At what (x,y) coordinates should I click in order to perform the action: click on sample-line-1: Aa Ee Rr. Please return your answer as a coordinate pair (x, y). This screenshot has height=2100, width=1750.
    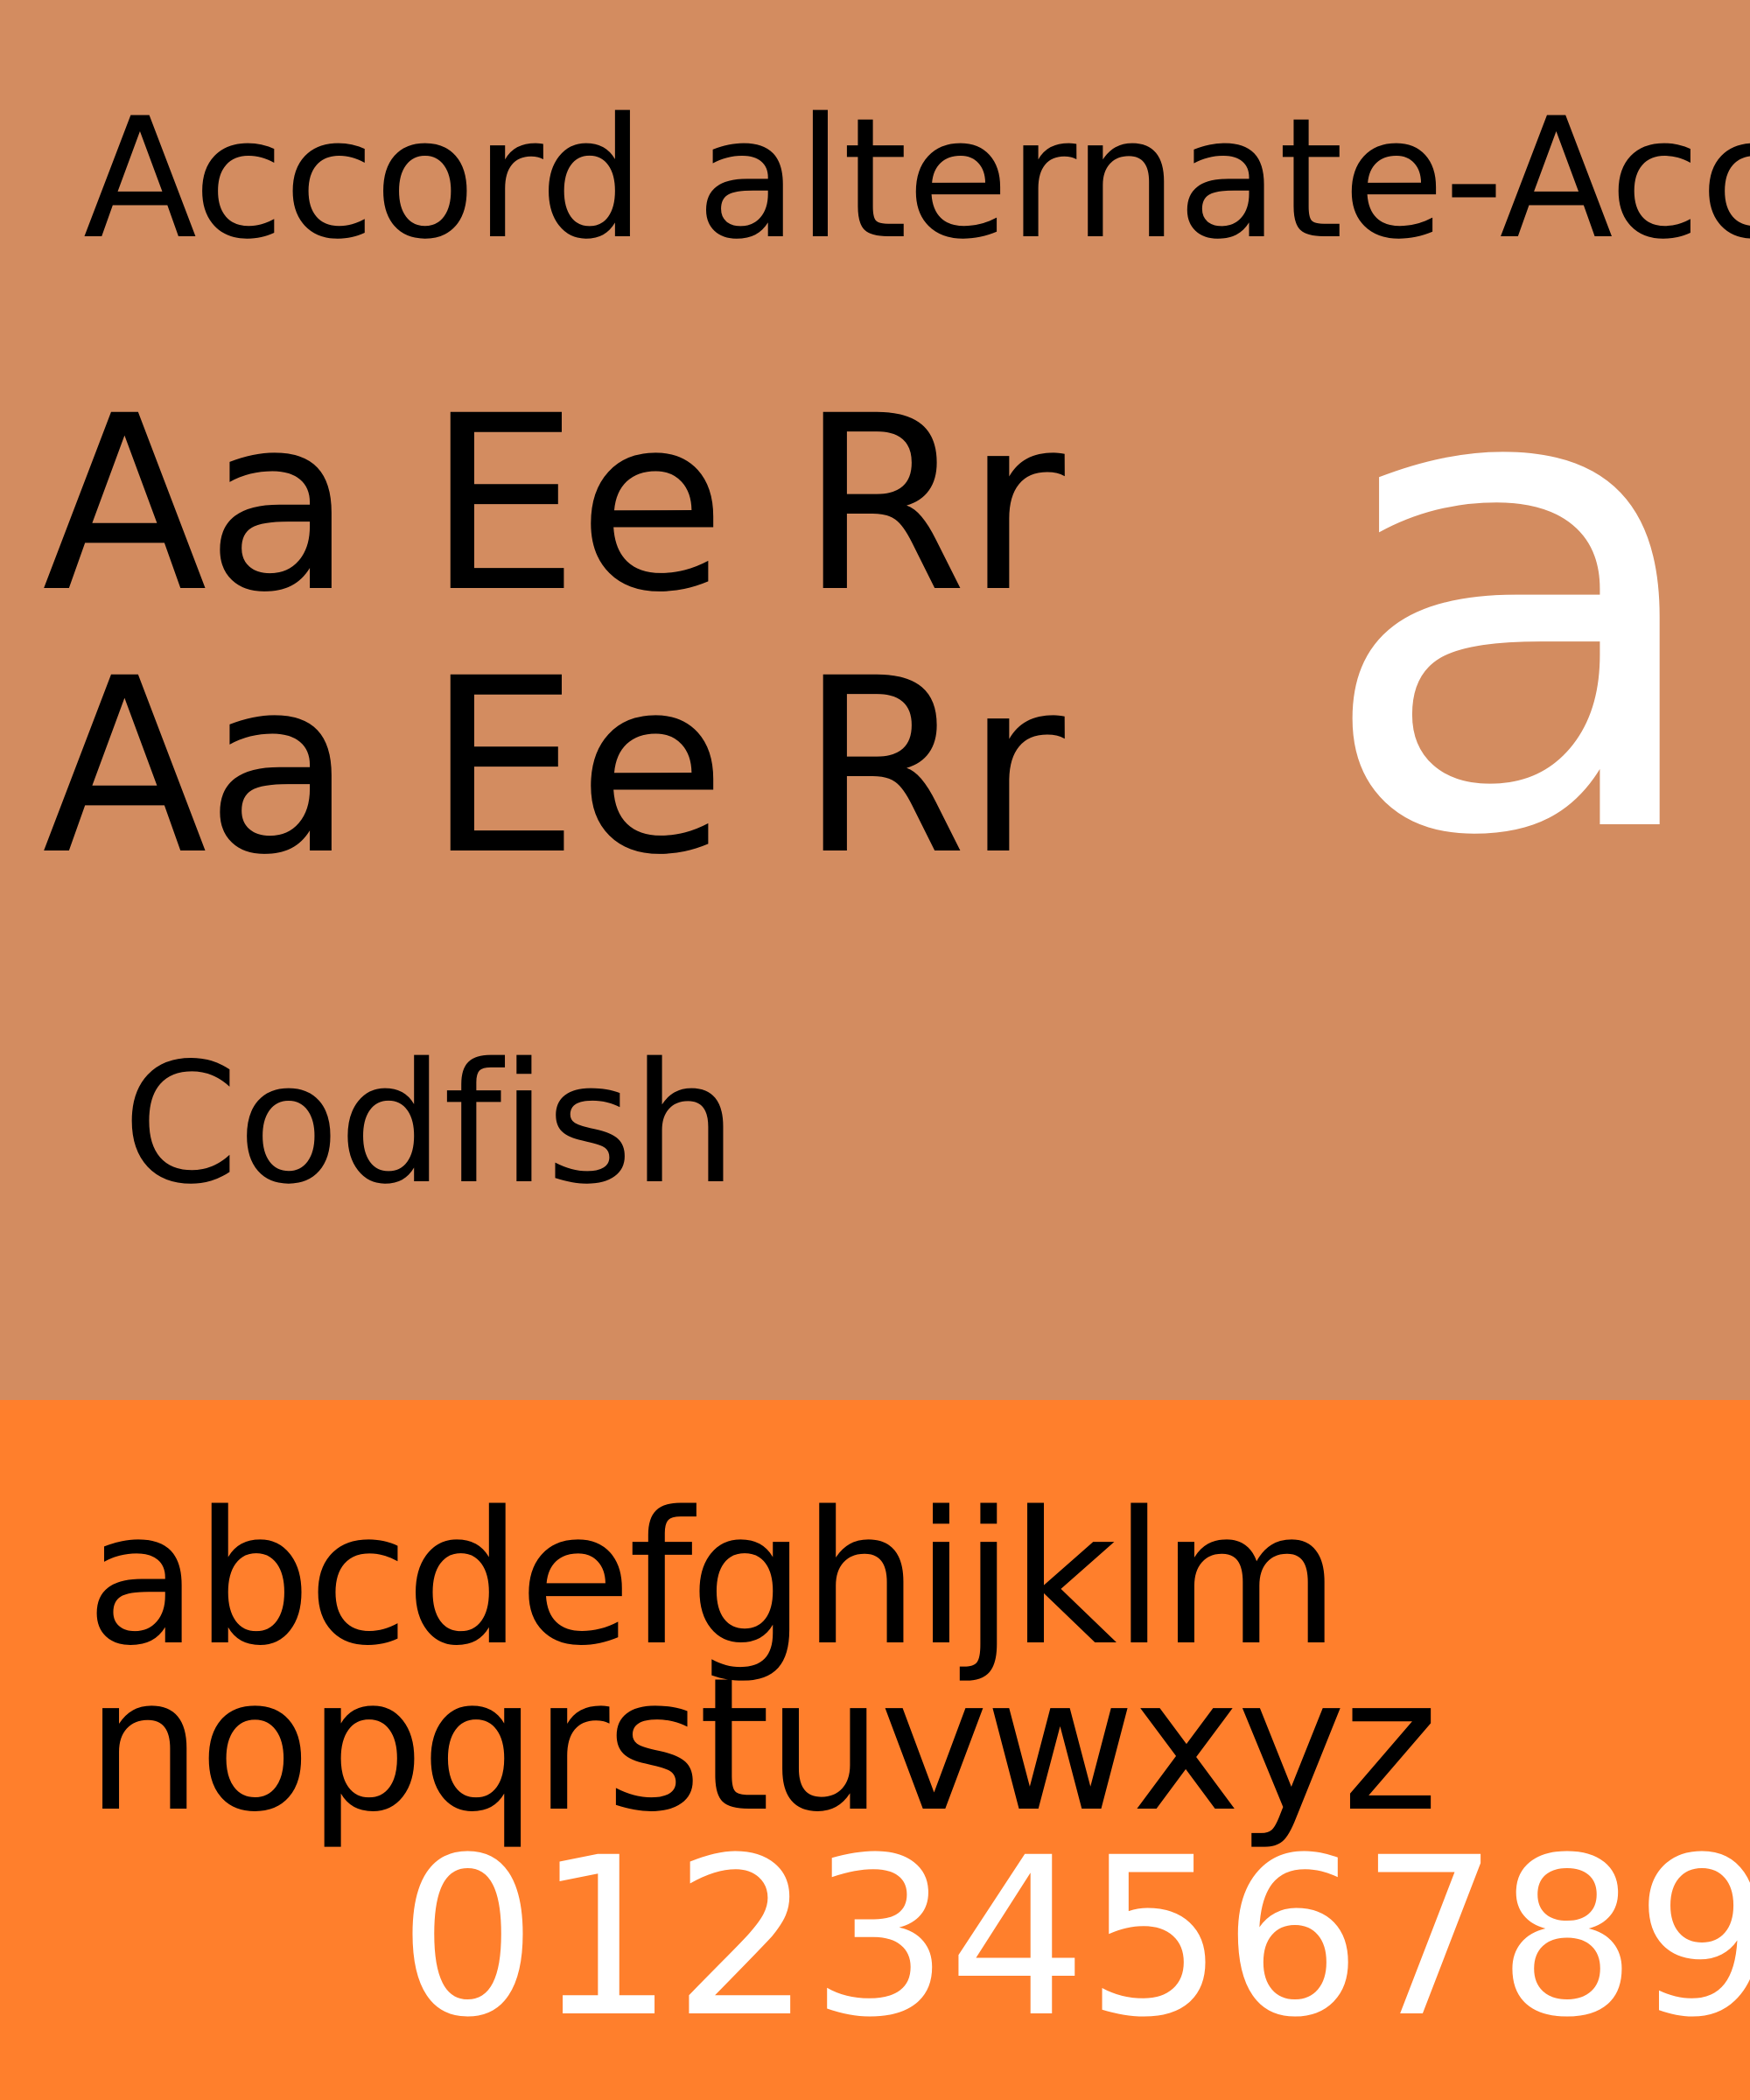
    Looking at the image, I should click on (553, 505).